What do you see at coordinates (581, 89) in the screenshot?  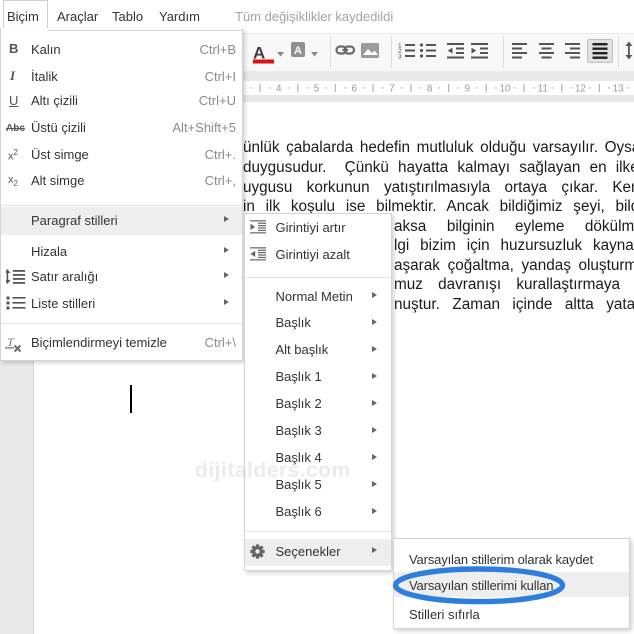 I see `svg-text: 12` at bounding box center [581, 89].